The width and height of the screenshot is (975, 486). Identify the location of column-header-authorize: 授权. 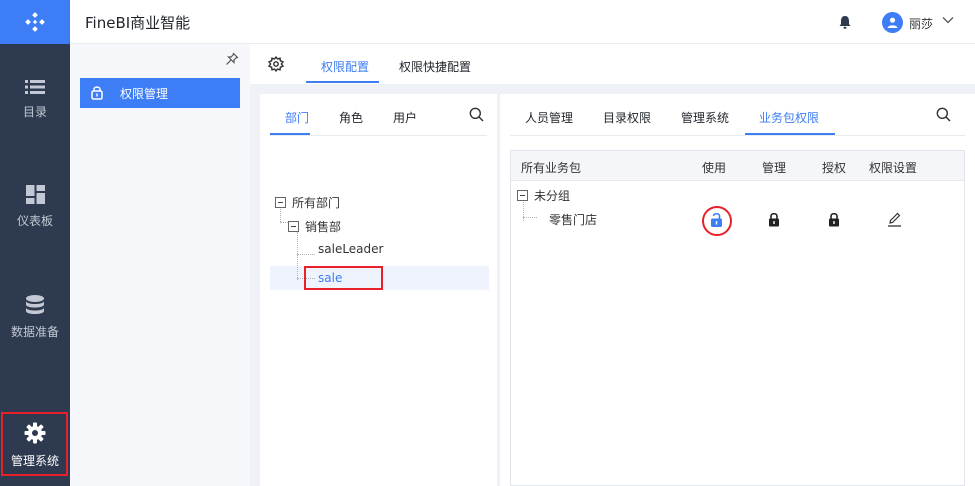
(834, 168).